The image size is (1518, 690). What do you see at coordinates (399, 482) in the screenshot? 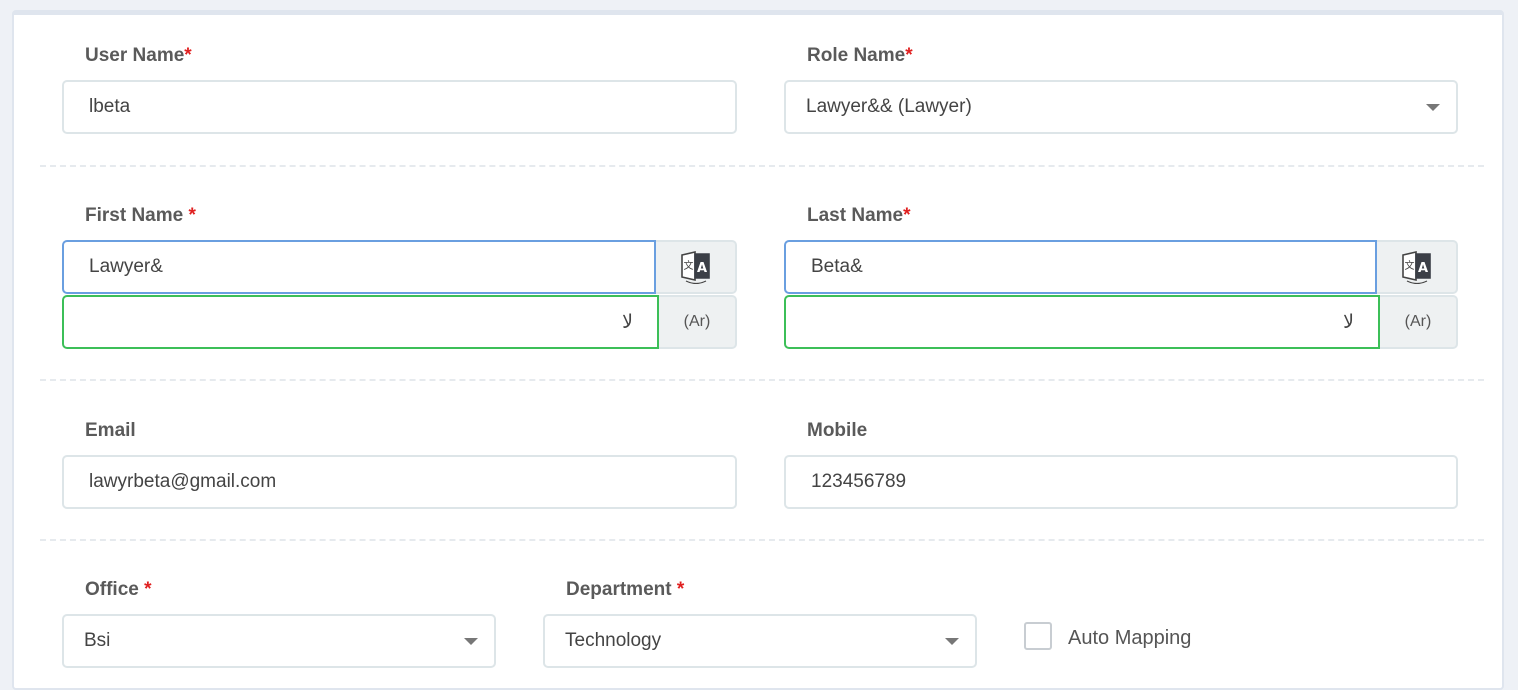
I see `email-input: lawyrbeta@gmail.com` at bounding box center [399, 482].